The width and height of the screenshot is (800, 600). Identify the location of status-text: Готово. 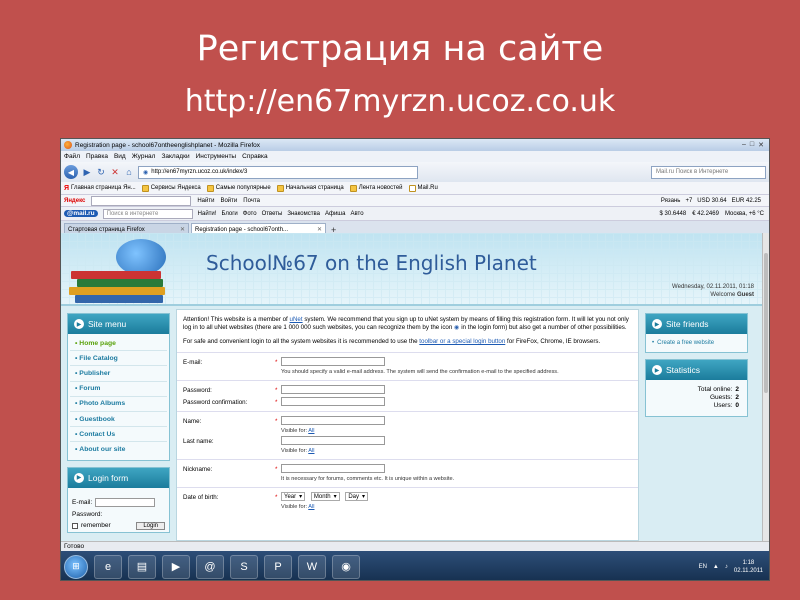
(74, 546).